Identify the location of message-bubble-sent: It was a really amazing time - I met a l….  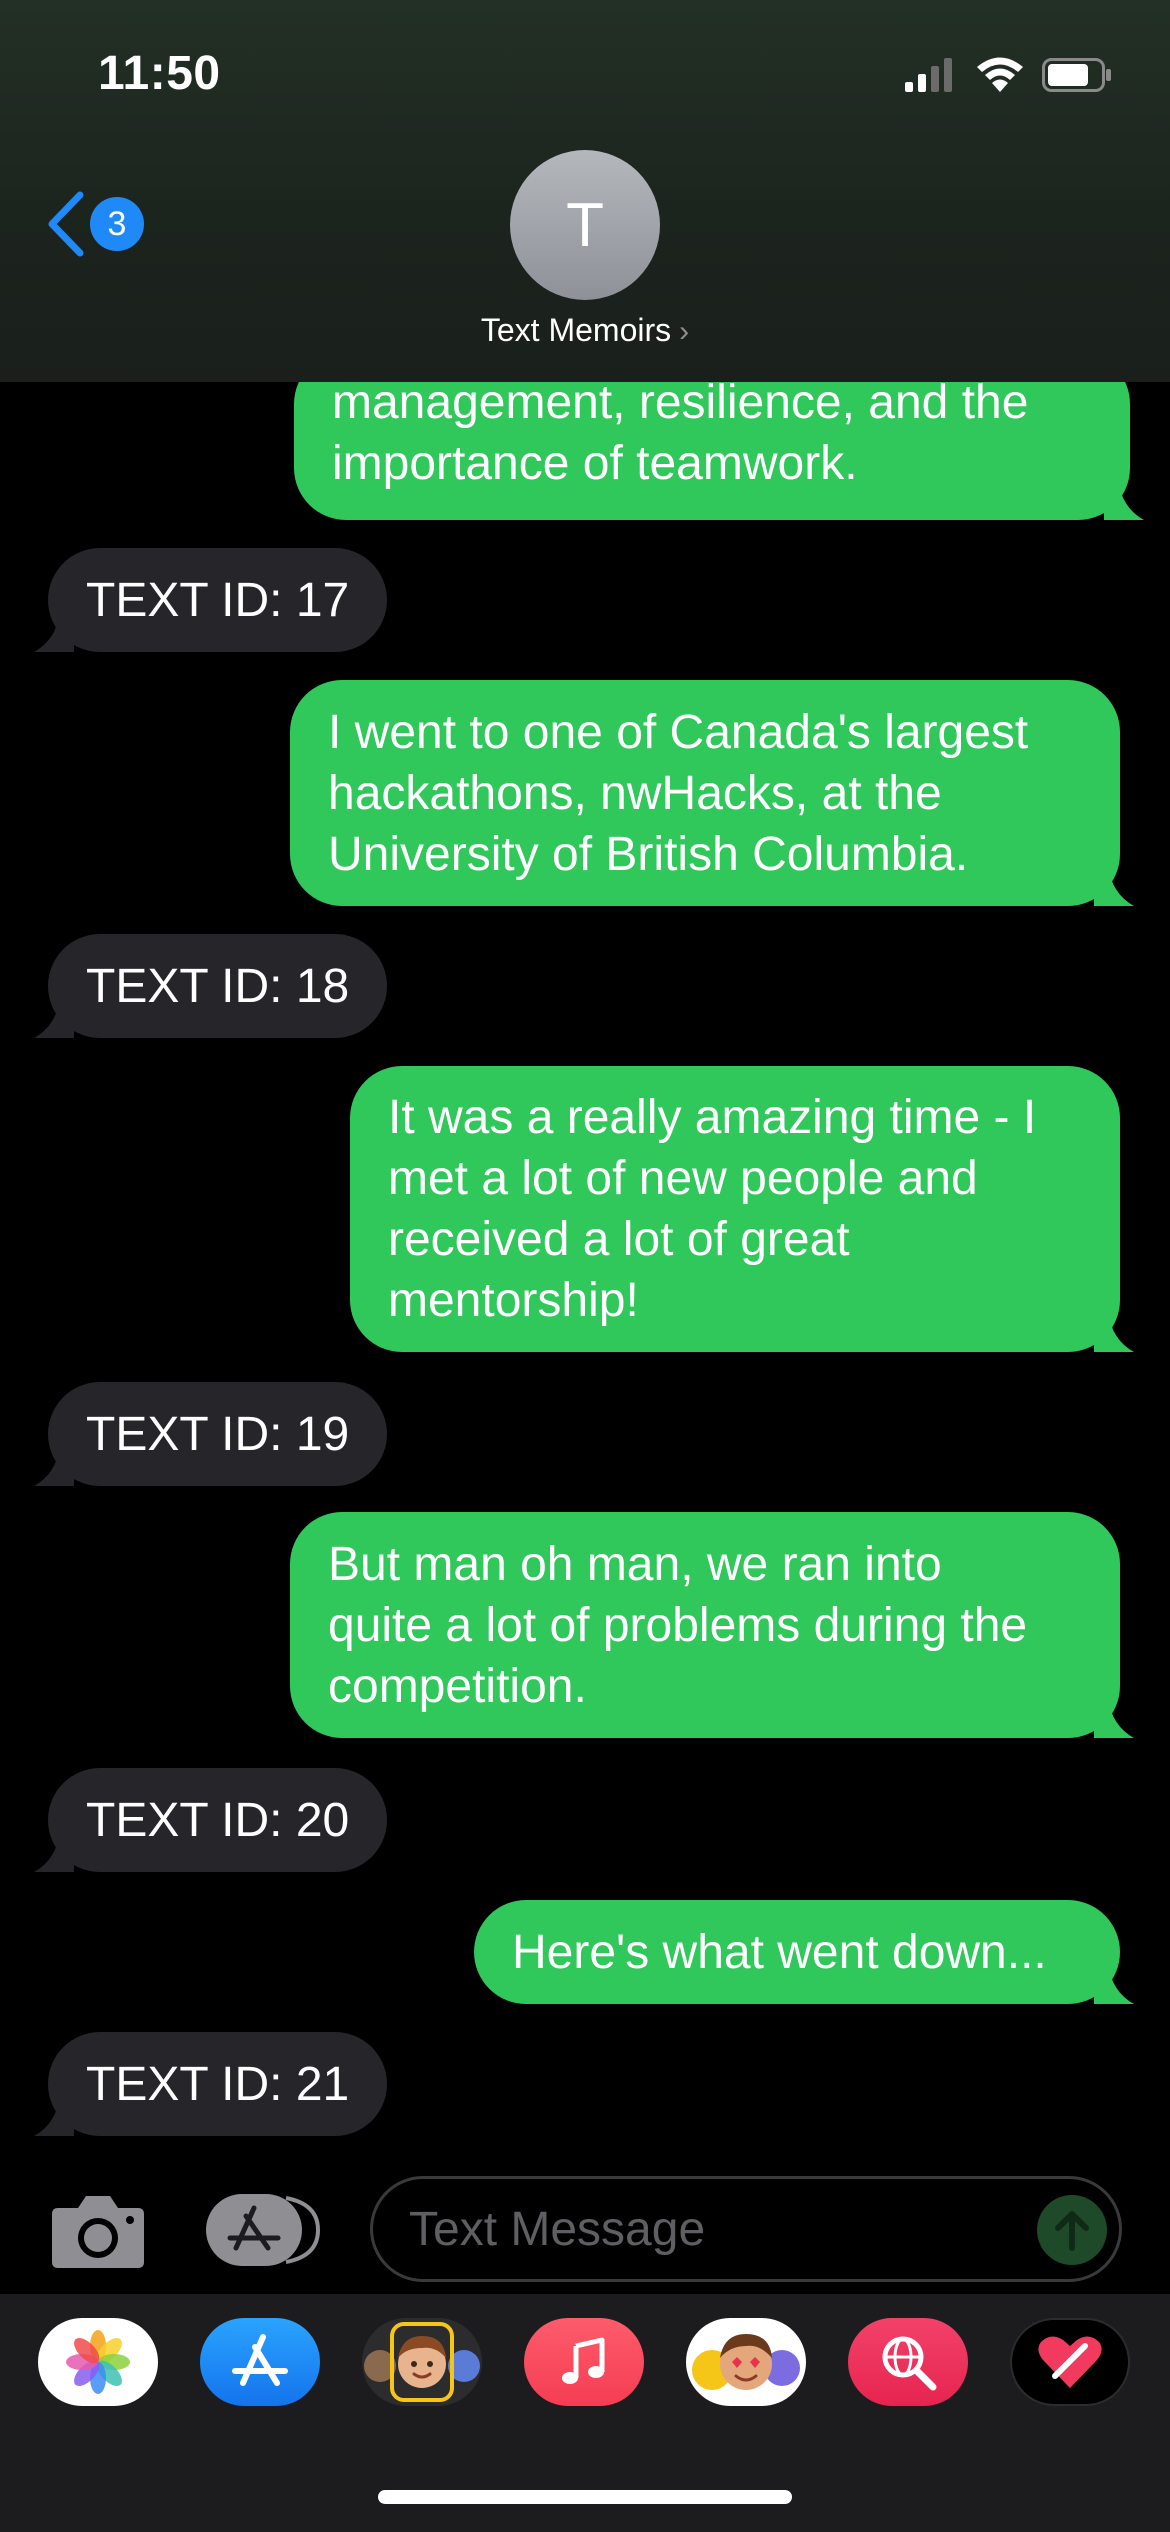
(742, 1209).